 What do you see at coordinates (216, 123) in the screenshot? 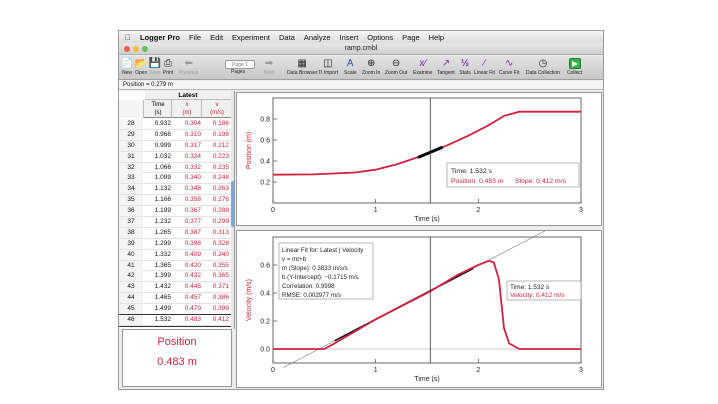
I see `velocity-cell: 0.186` at bounding box center [216, 123].